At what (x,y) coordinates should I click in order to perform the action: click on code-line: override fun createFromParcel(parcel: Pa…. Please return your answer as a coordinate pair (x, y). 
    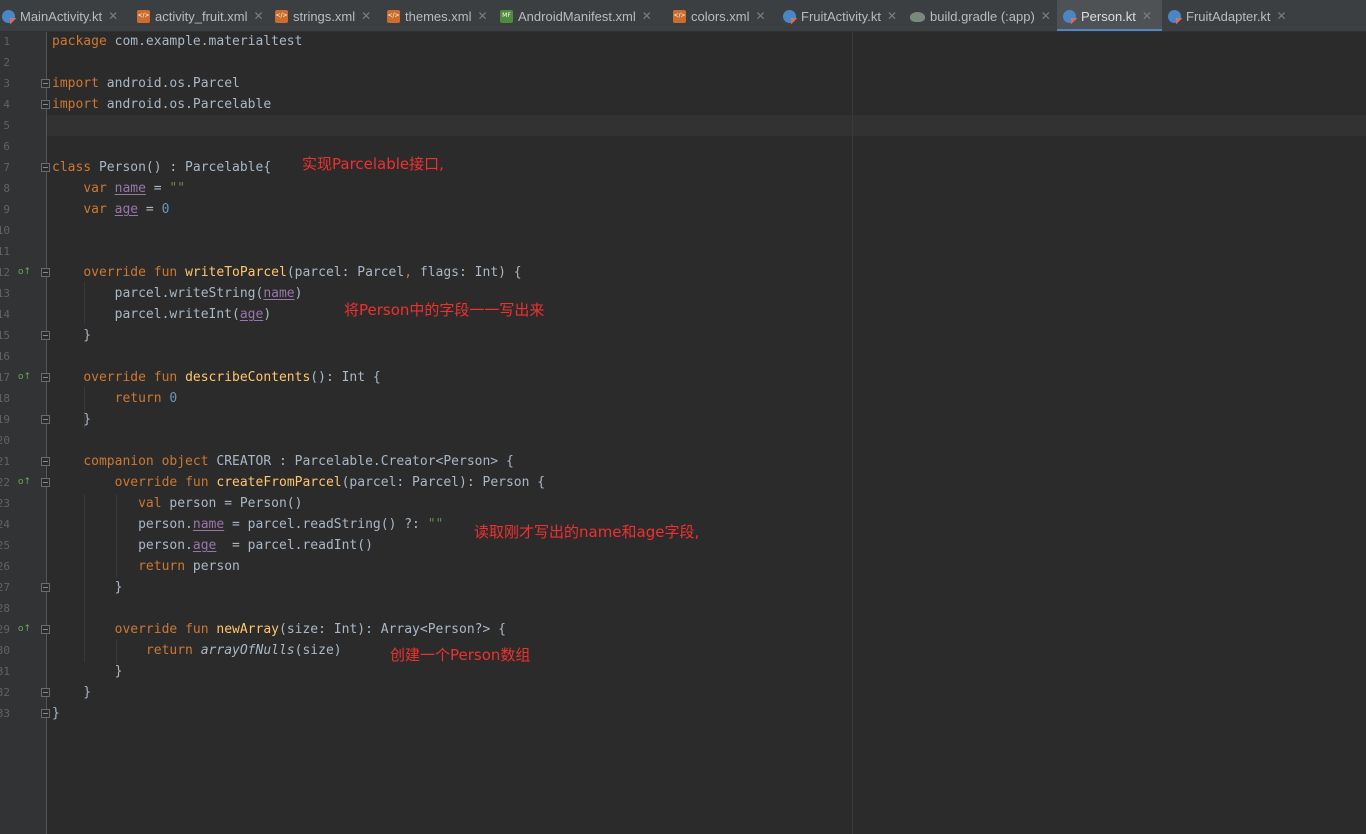
    Looking at the image, I should click on (298, 482).